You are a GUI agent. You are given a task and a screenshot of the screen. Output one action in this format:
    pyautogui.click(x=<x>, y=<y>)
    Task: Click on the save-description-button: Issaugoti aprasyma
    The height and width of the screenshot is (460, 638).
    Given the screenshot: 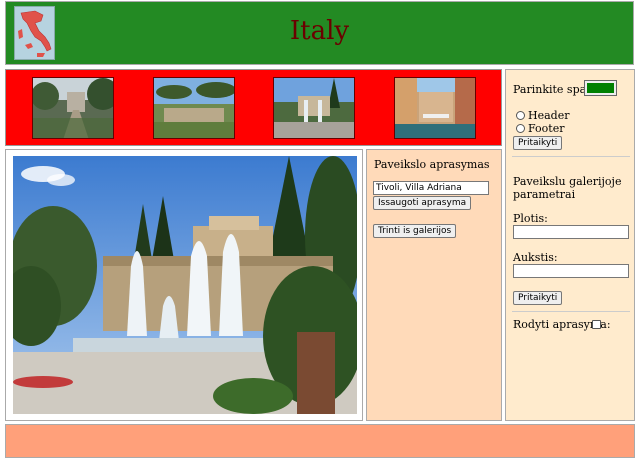 What is the action you would take?
    pyautogui.click(x=422, y=203)
    